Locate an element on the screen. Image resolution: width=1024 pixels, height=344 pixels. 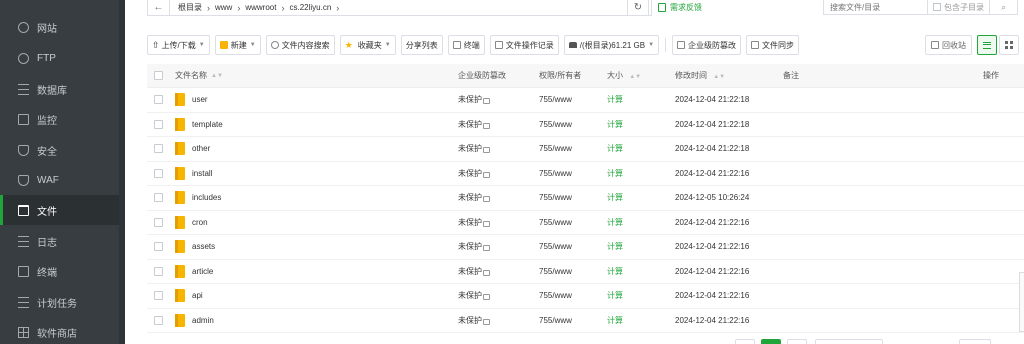
breadcrumb-item: 根目录 is located at coordinates (190, 7).